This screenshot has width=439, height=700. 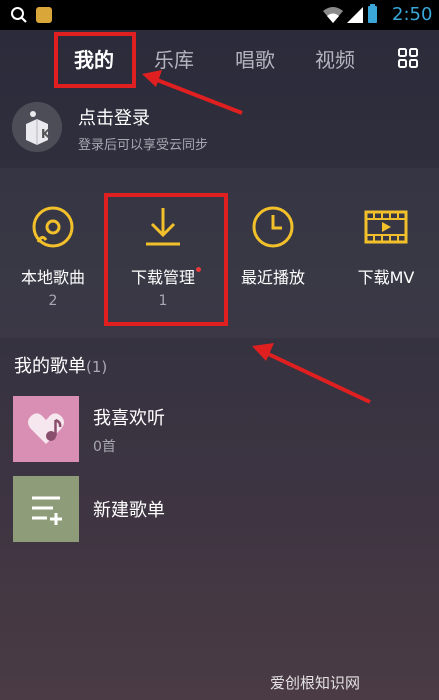 I want to click on watermark: 爱创根知识网, so click(x=315, y=683).